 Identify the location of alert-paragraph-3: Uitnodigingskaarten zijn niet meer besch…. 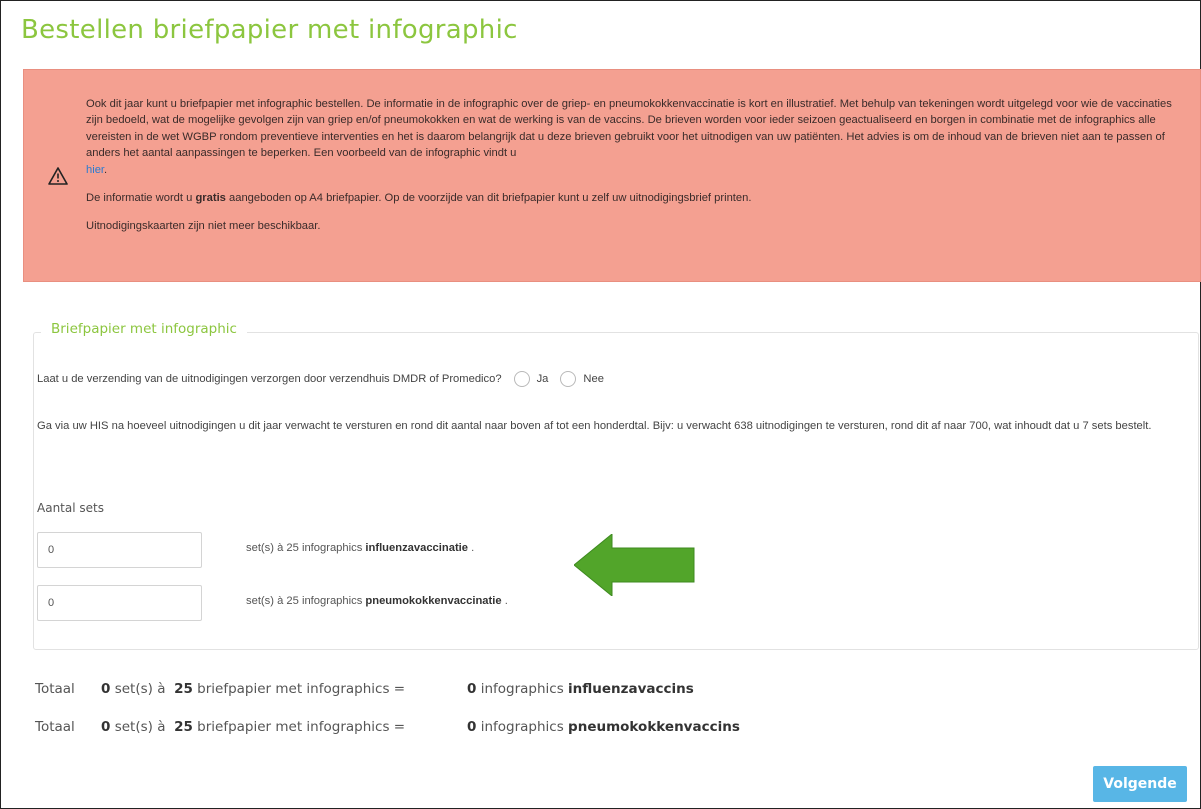
(203, 226).